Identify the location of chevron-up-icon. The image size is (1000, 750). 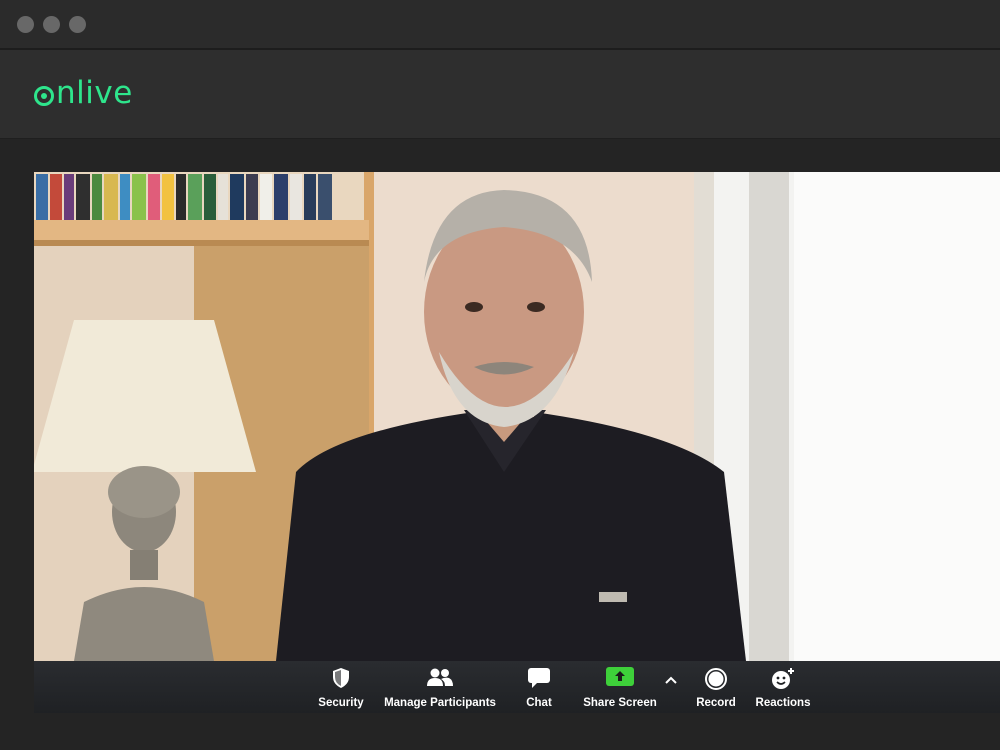
(671, 681).